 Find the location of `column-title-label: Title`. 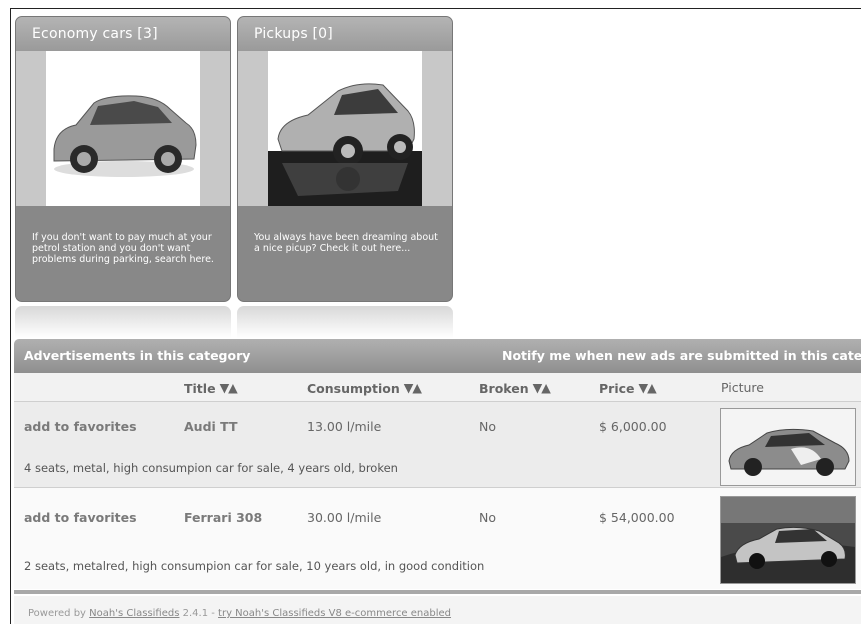

column-title-label: Title is located at coordinates (200, 388).